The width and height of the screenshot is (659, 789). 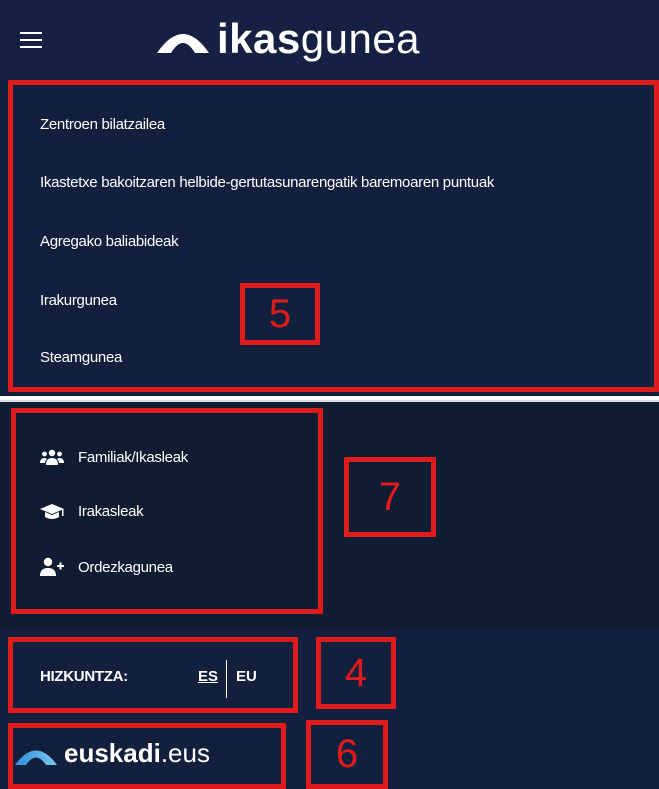 I want to click on annotation-badge-5: 5, so click(x=280, y=314).